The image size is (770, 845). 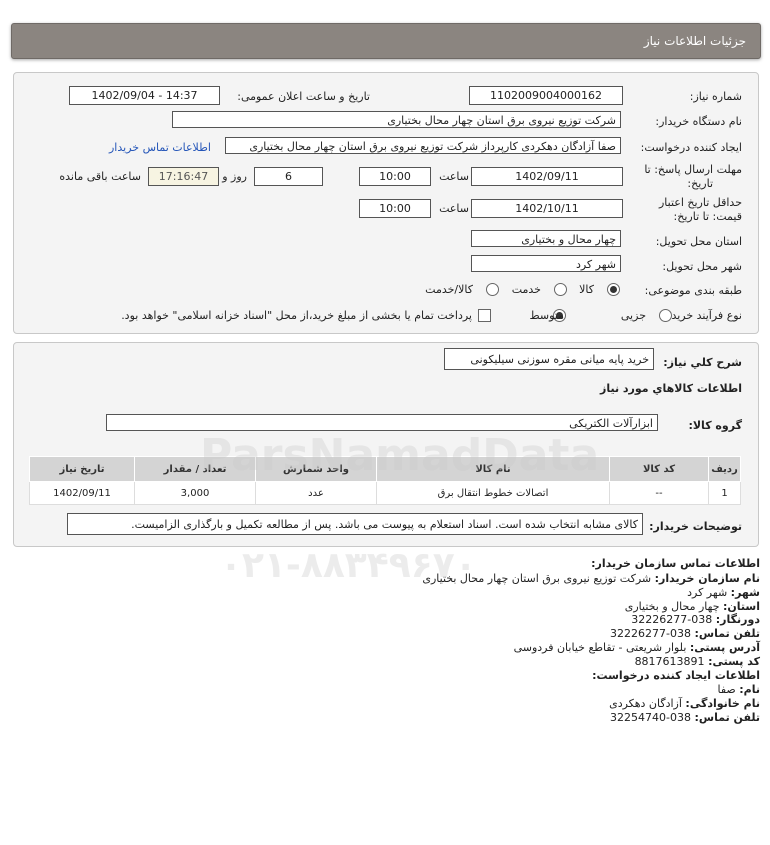 I want to click on category-radio-service, so click(x=560, y=289).